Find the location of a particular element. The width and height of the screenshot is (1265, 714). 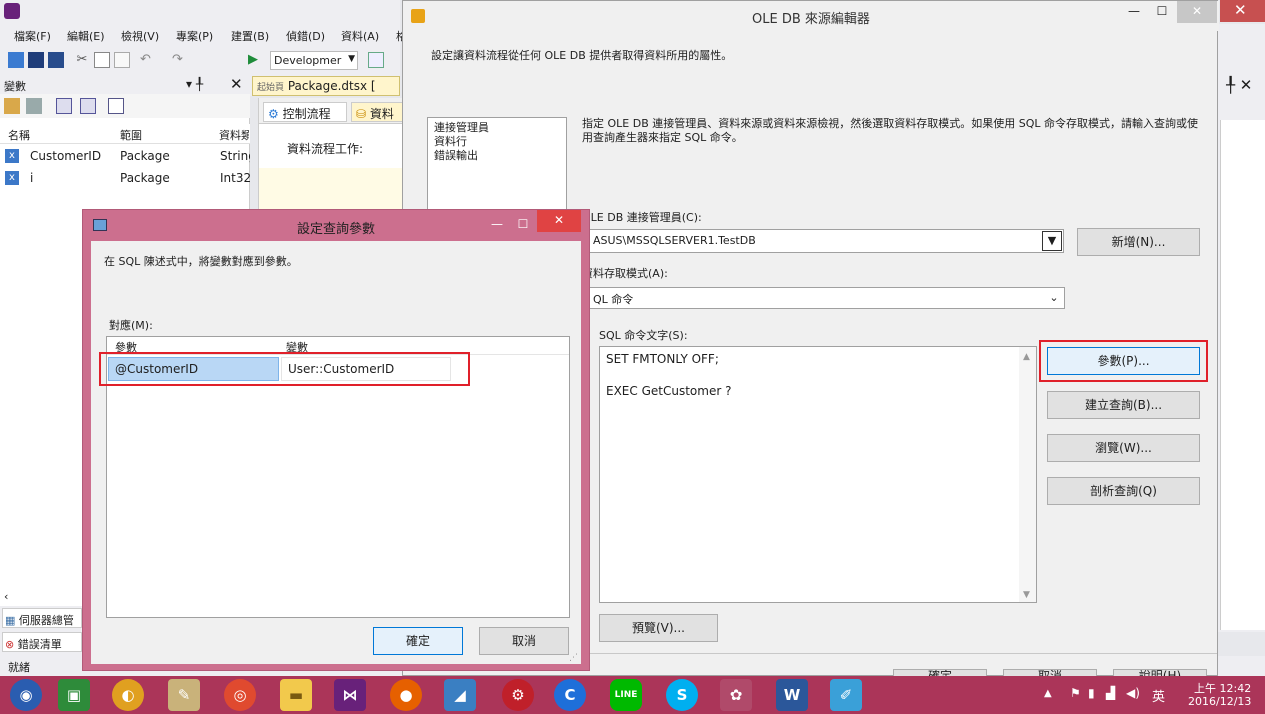

notepad-icon: ◢ is located at coordinates (460, 695).